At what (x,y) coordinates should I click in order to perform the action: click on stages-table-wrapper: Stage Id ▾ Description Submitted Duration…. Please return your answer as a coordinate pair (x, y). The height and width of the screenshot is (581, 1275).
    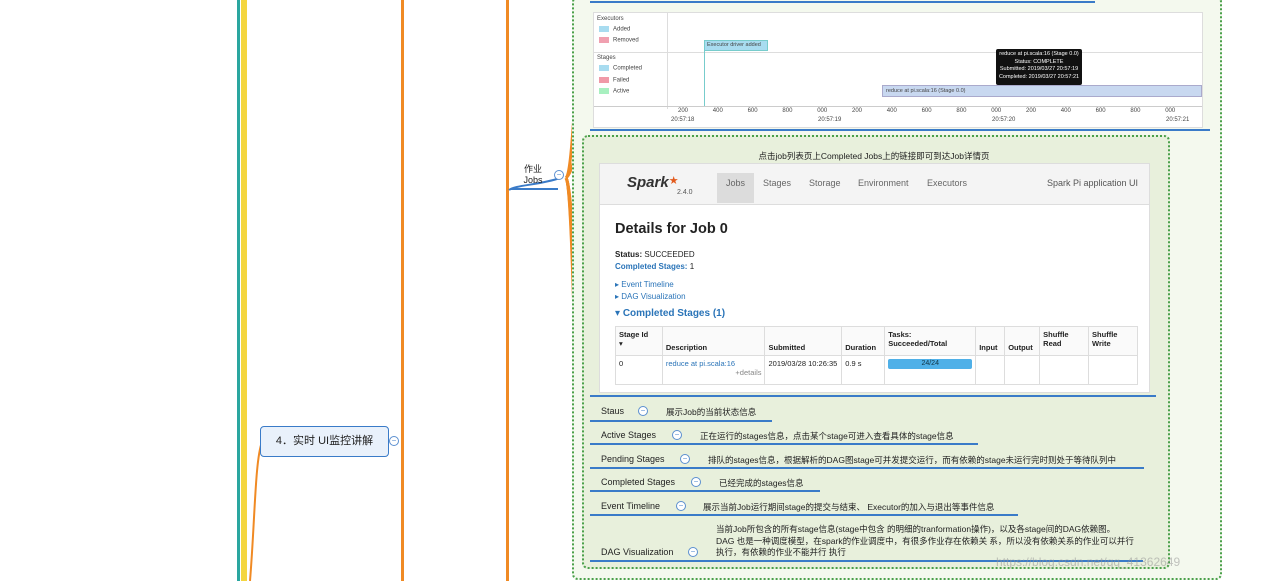
    Looking at the image, I should click on (876, 355).